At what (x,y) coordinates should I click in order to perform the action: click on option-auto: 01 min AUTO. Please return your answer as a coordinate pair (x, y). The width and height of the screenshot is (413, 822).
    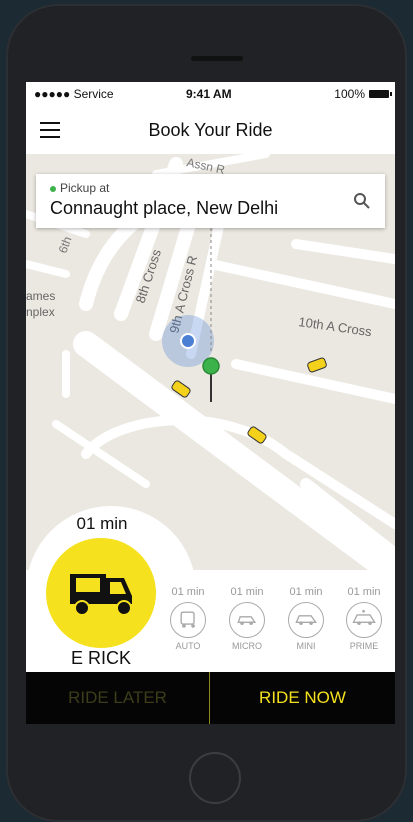
    Looking at the image, I should click on (188, 618).